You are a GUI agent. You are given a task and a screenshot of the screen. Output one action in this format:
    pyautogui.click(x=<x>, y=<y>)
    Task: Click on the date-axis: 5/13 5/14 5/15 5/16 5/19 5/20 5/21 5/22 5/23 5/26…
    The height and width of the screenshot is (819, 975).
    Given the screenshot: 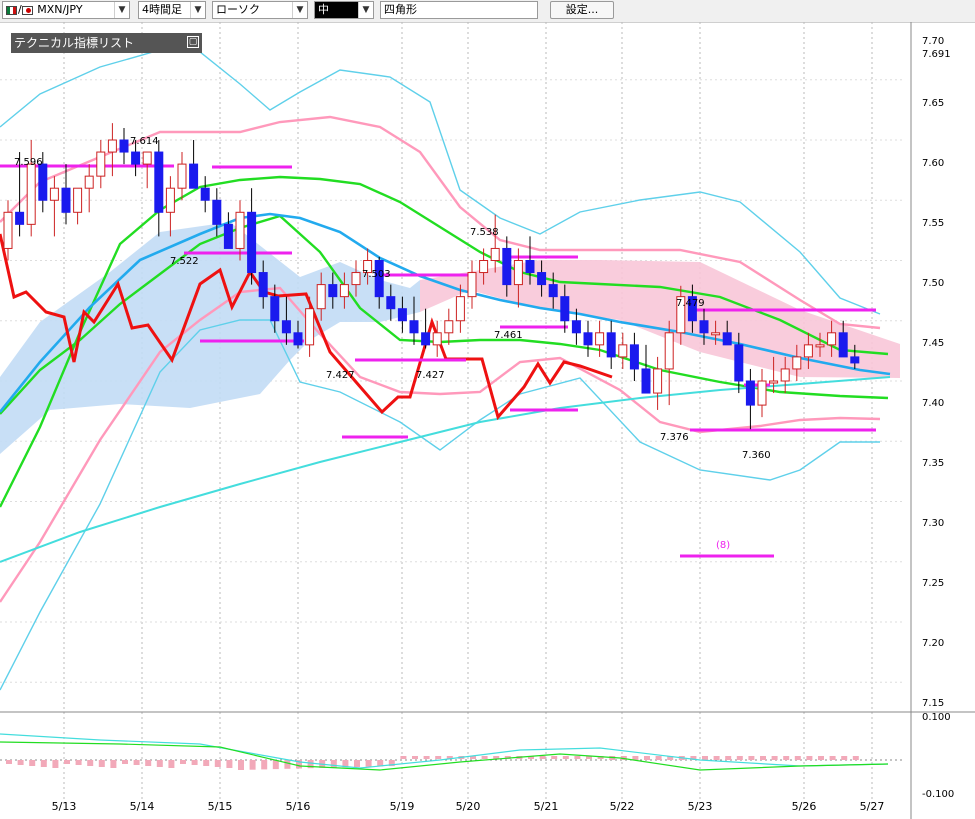 What is the action you would take?
    pyautogui.click(x=468, y=806)
    